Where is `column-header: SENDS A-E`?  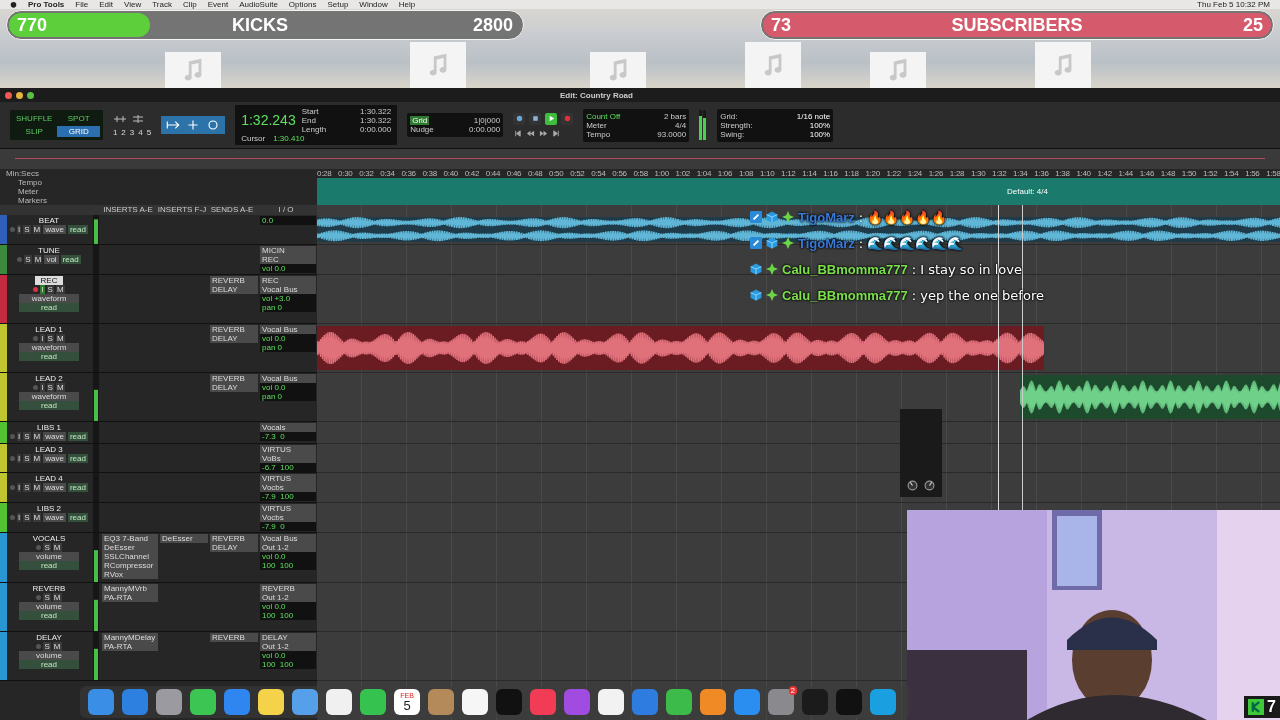 column-header: SENDS A-E is located at coordinates (232, 210).